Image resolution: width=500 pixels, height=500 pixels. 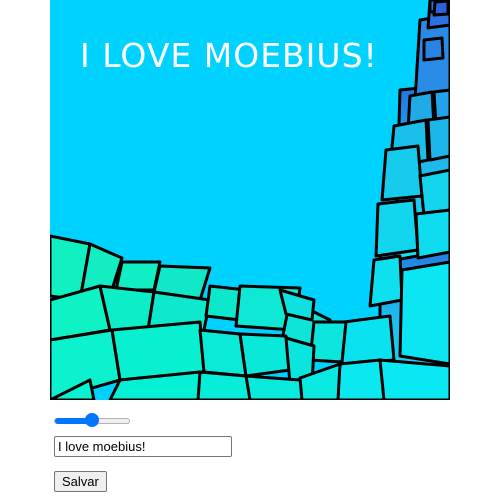 What do you see at coordinates (229, 55) in the screenshot?
I see `canvas-title: I LOVE MOEBIUS!` at bounding box center [229, 55].